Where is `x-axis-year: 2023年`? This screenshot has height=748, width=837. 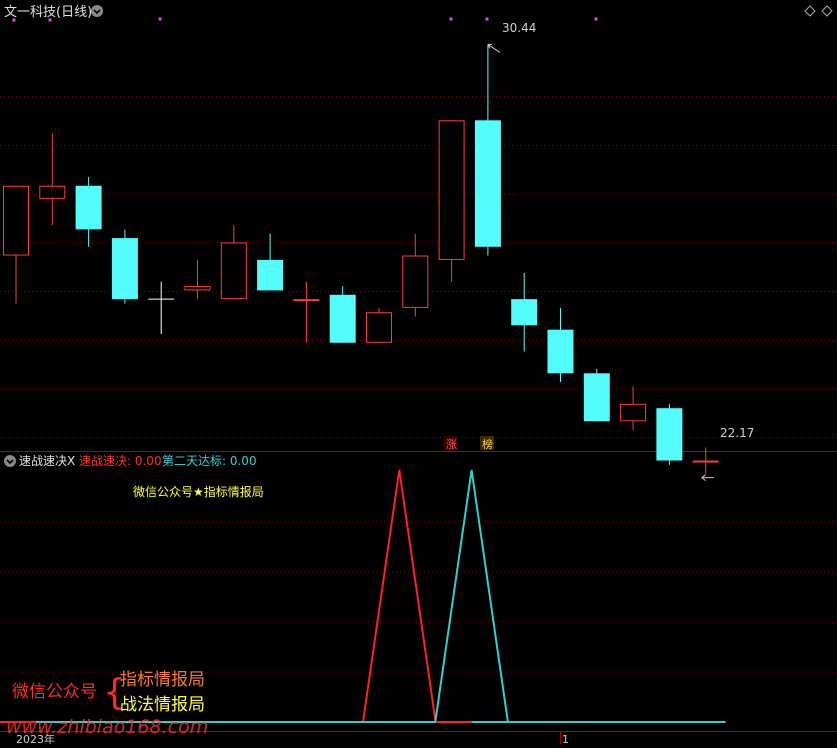
x-axis-year: 2023年 is located at coordinates (35, 738).